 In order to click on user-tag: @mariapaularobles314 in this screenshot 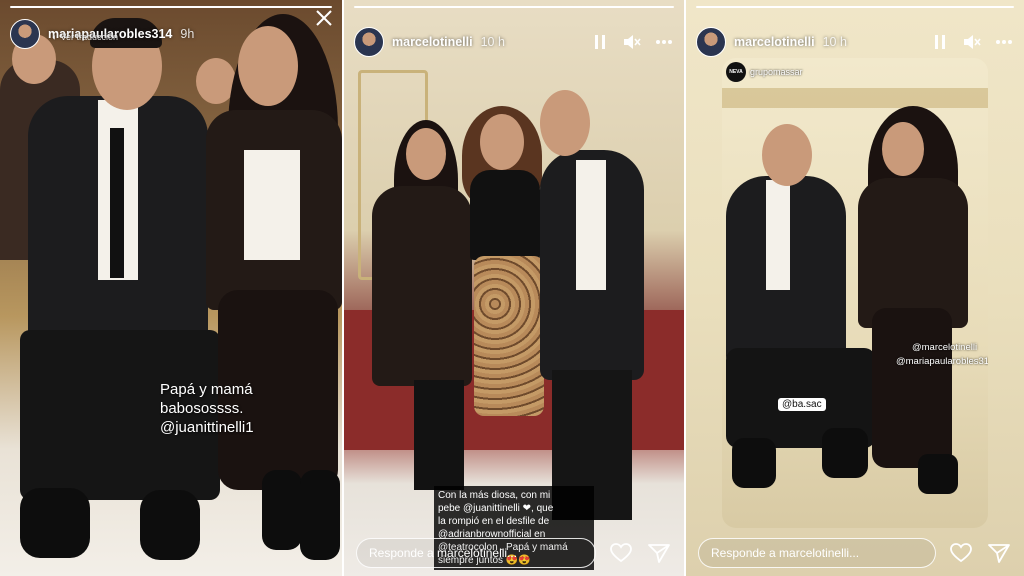, I will do `click(942, 361)`.